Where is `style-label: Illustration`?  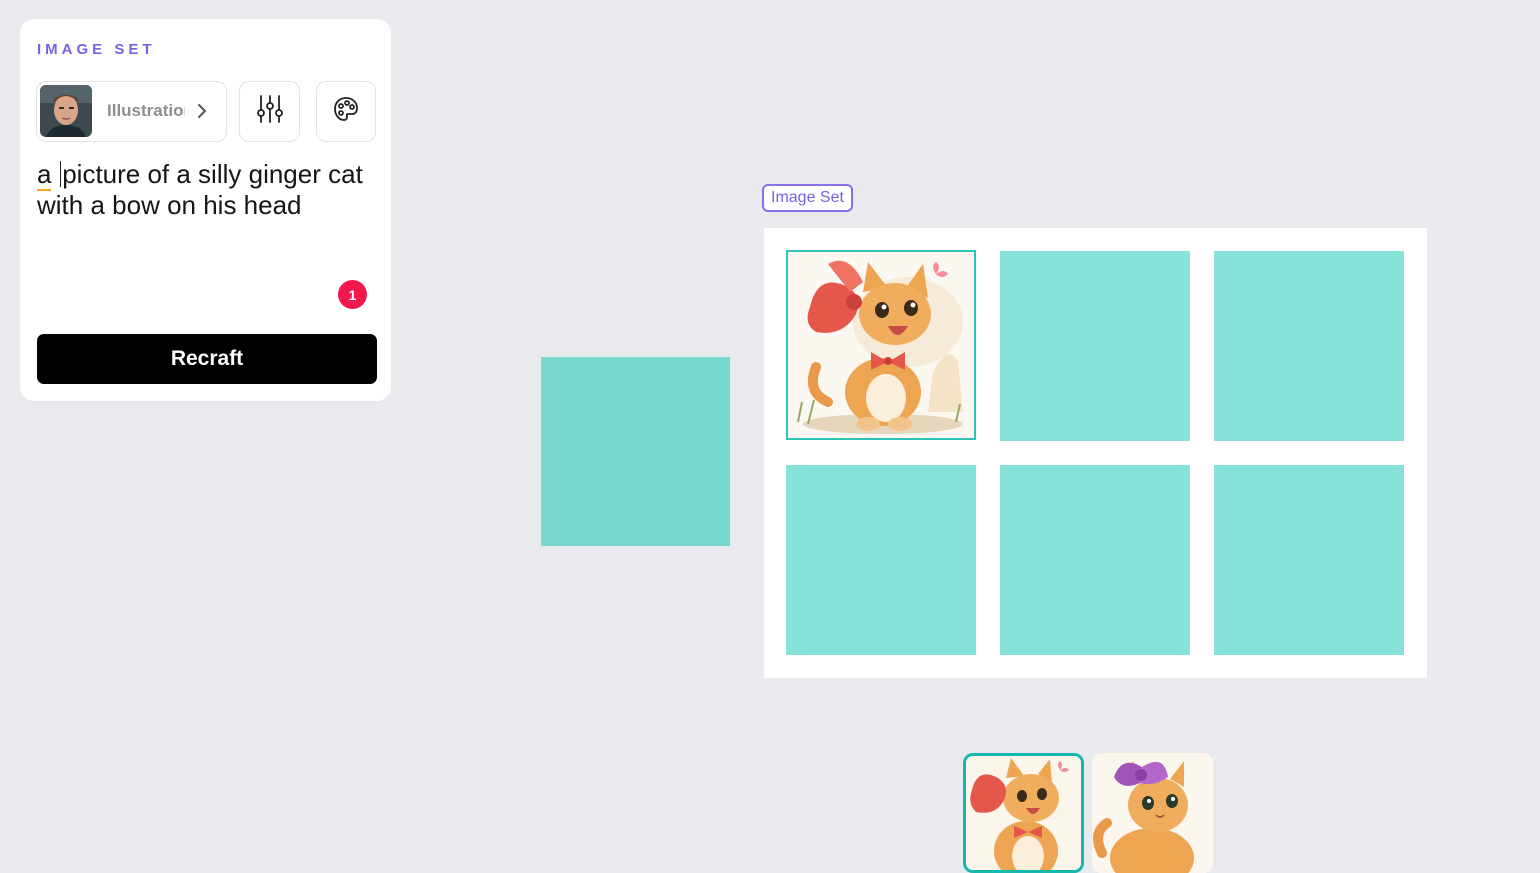
style-label: Illustration is located at coordinates (146, 110).